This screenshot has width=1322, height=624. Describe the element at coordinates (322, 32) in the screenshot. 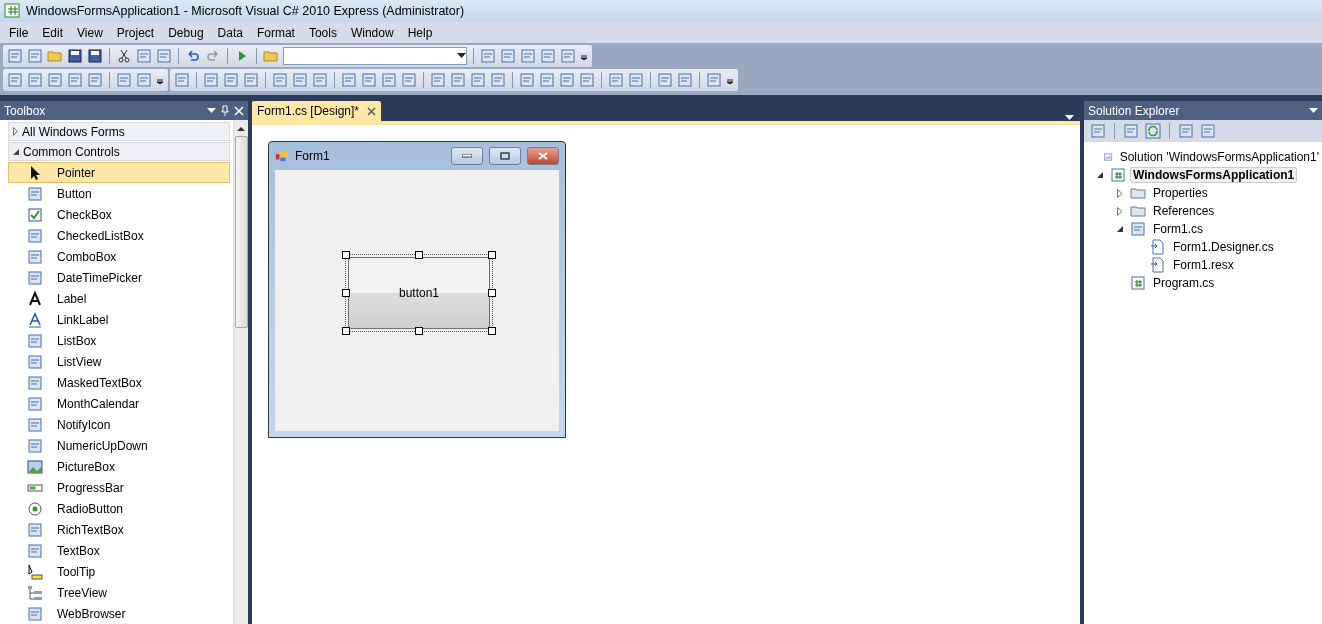

I see `menu-item: Tools` at that location.